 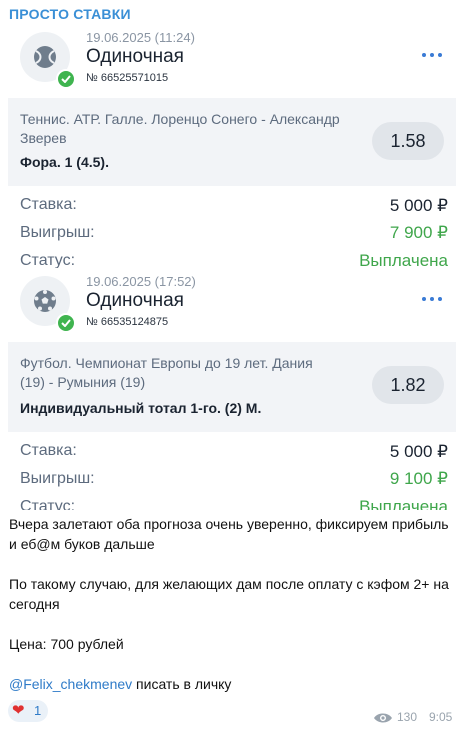 I want to click on win-row: Выигрыш: 9 100 ₽, so click(x=232, y=478).